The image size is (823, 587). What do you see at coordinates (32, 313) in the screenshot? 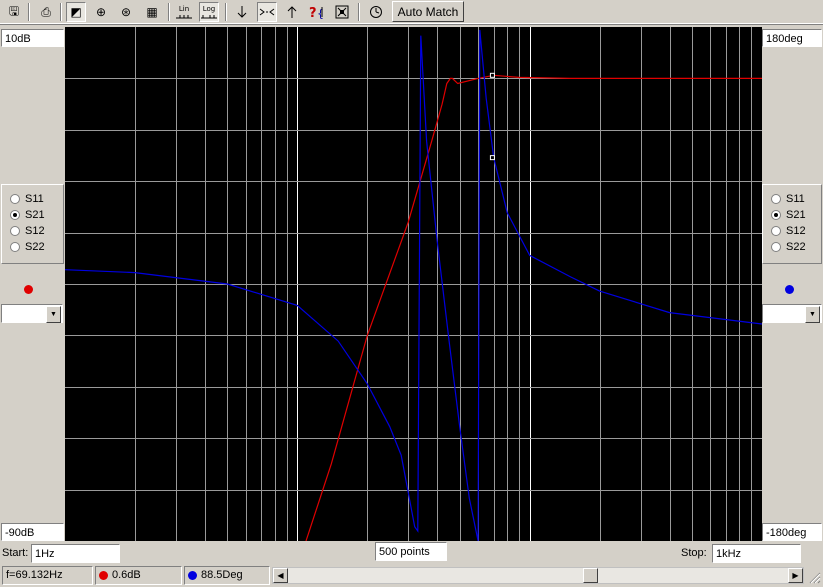
I see `left-trace-select: ▼` at bounding box center [32, 313].